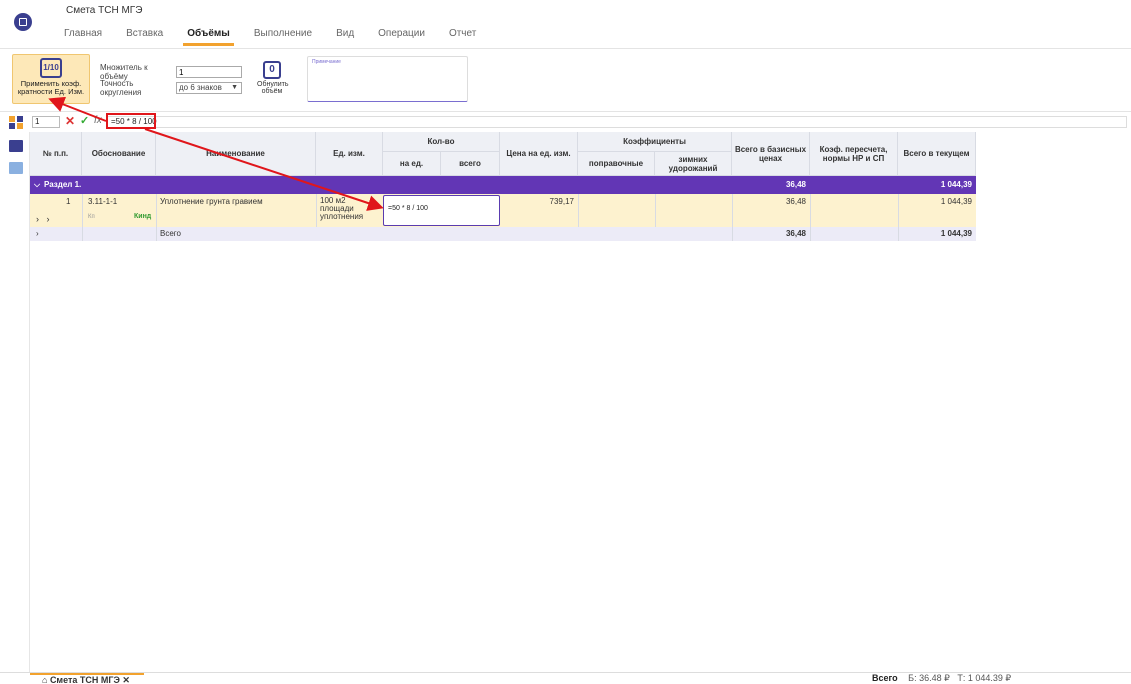 The height and width of the screenshot is (684, 1131). Describe the element at coordinates (236, 154) in the screenshot. I see `header-name: Наименование` at that location.